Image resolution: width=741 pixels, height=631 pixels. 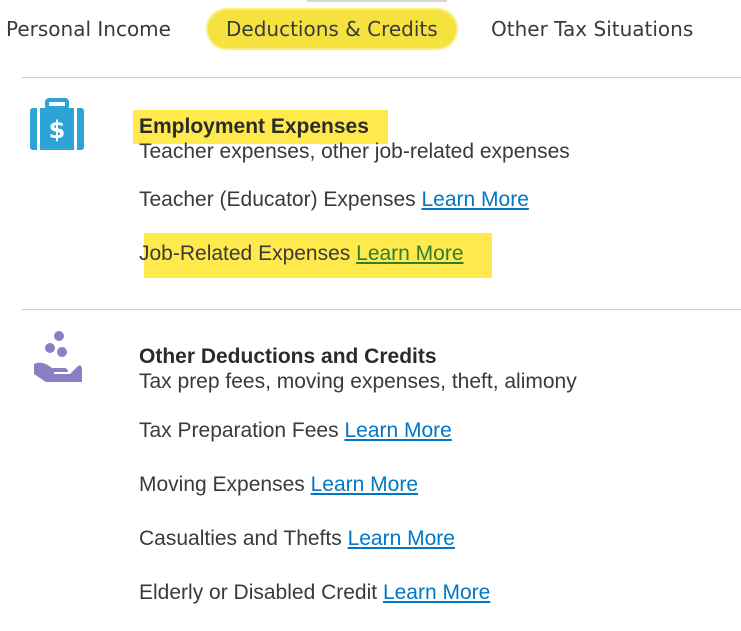 I want to click on list-item: Elderly or Disabled Credit Learn More, so click(x=314, y=593).